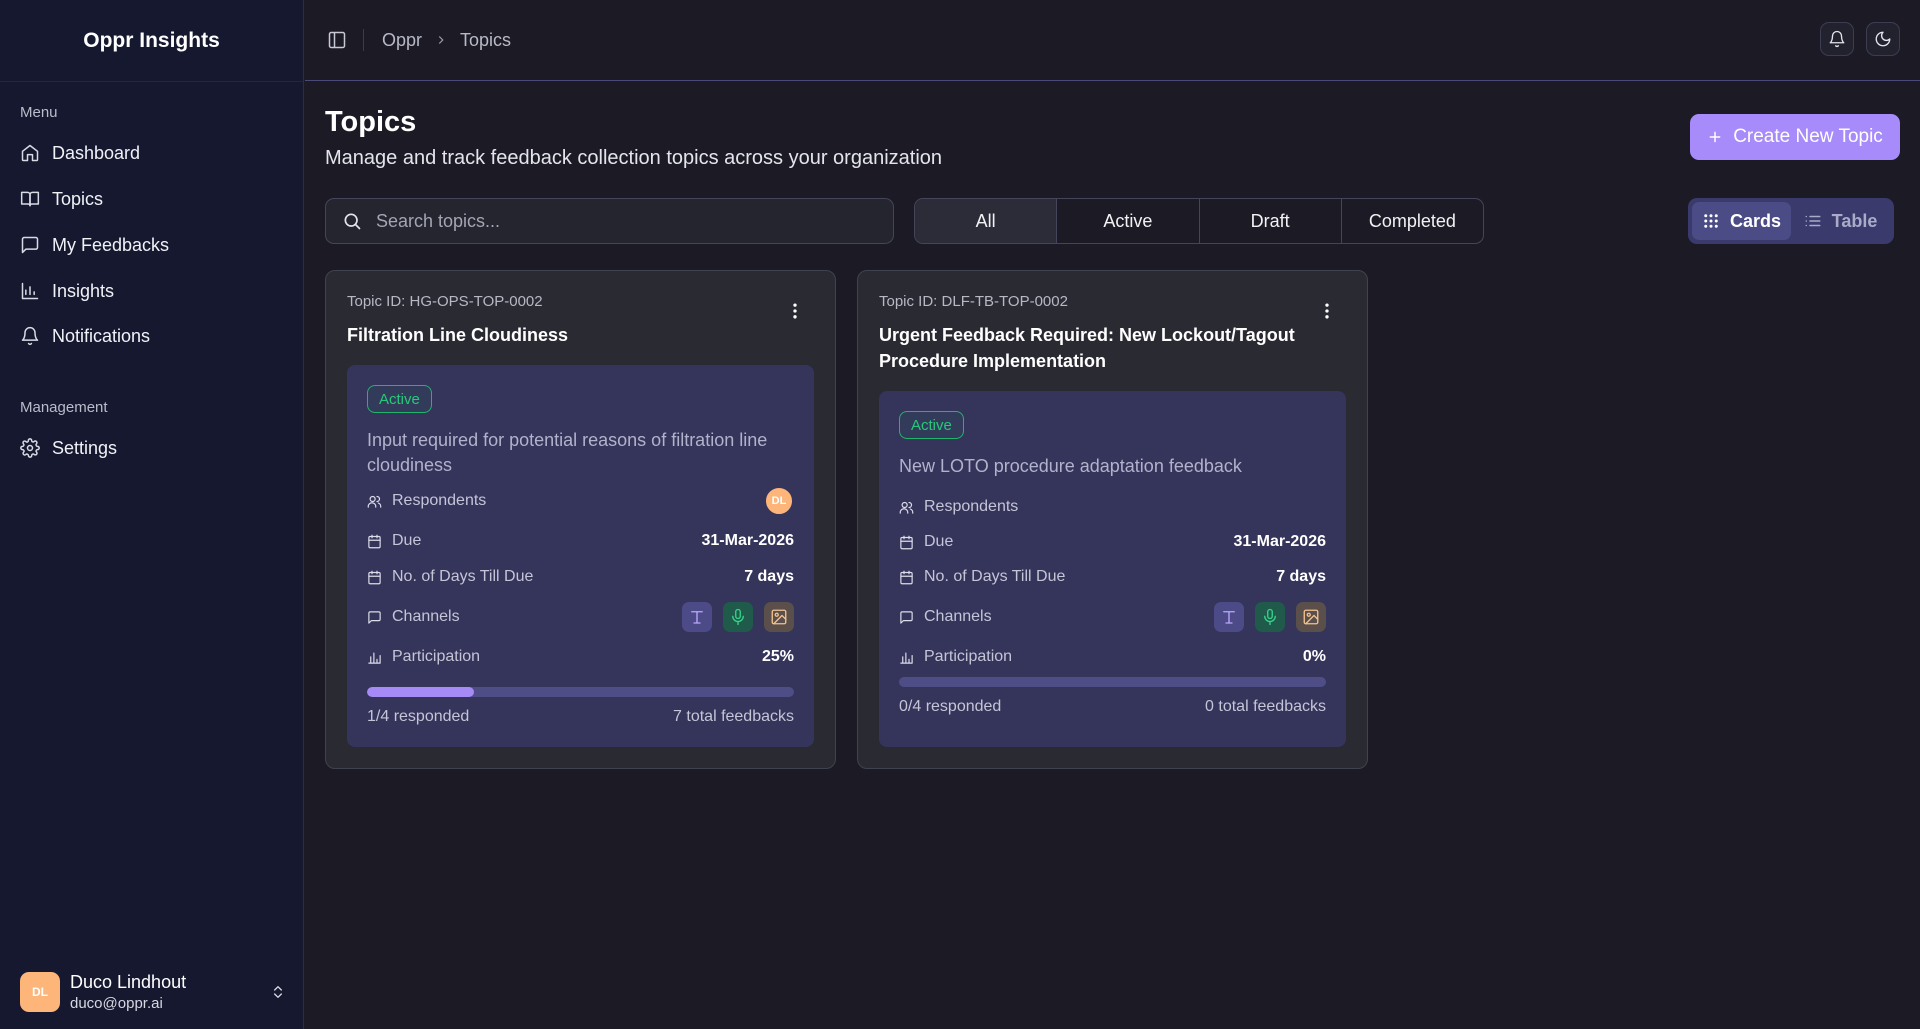 The image size is (1920, 1029). What do you see at coordinates (371, 122) in the screenshot?
I see `page-title: Topics` at bounding box center [371, 122].